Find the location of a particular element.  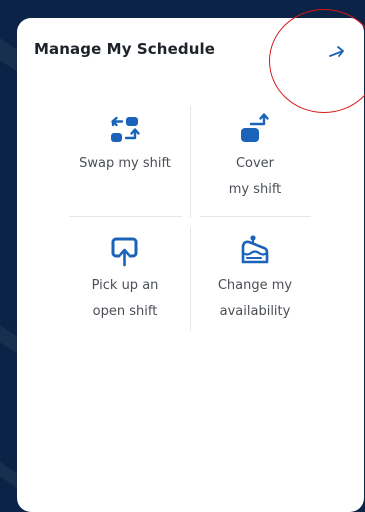

card-title: Manage My Schedule is located at coordinates (124, 49).